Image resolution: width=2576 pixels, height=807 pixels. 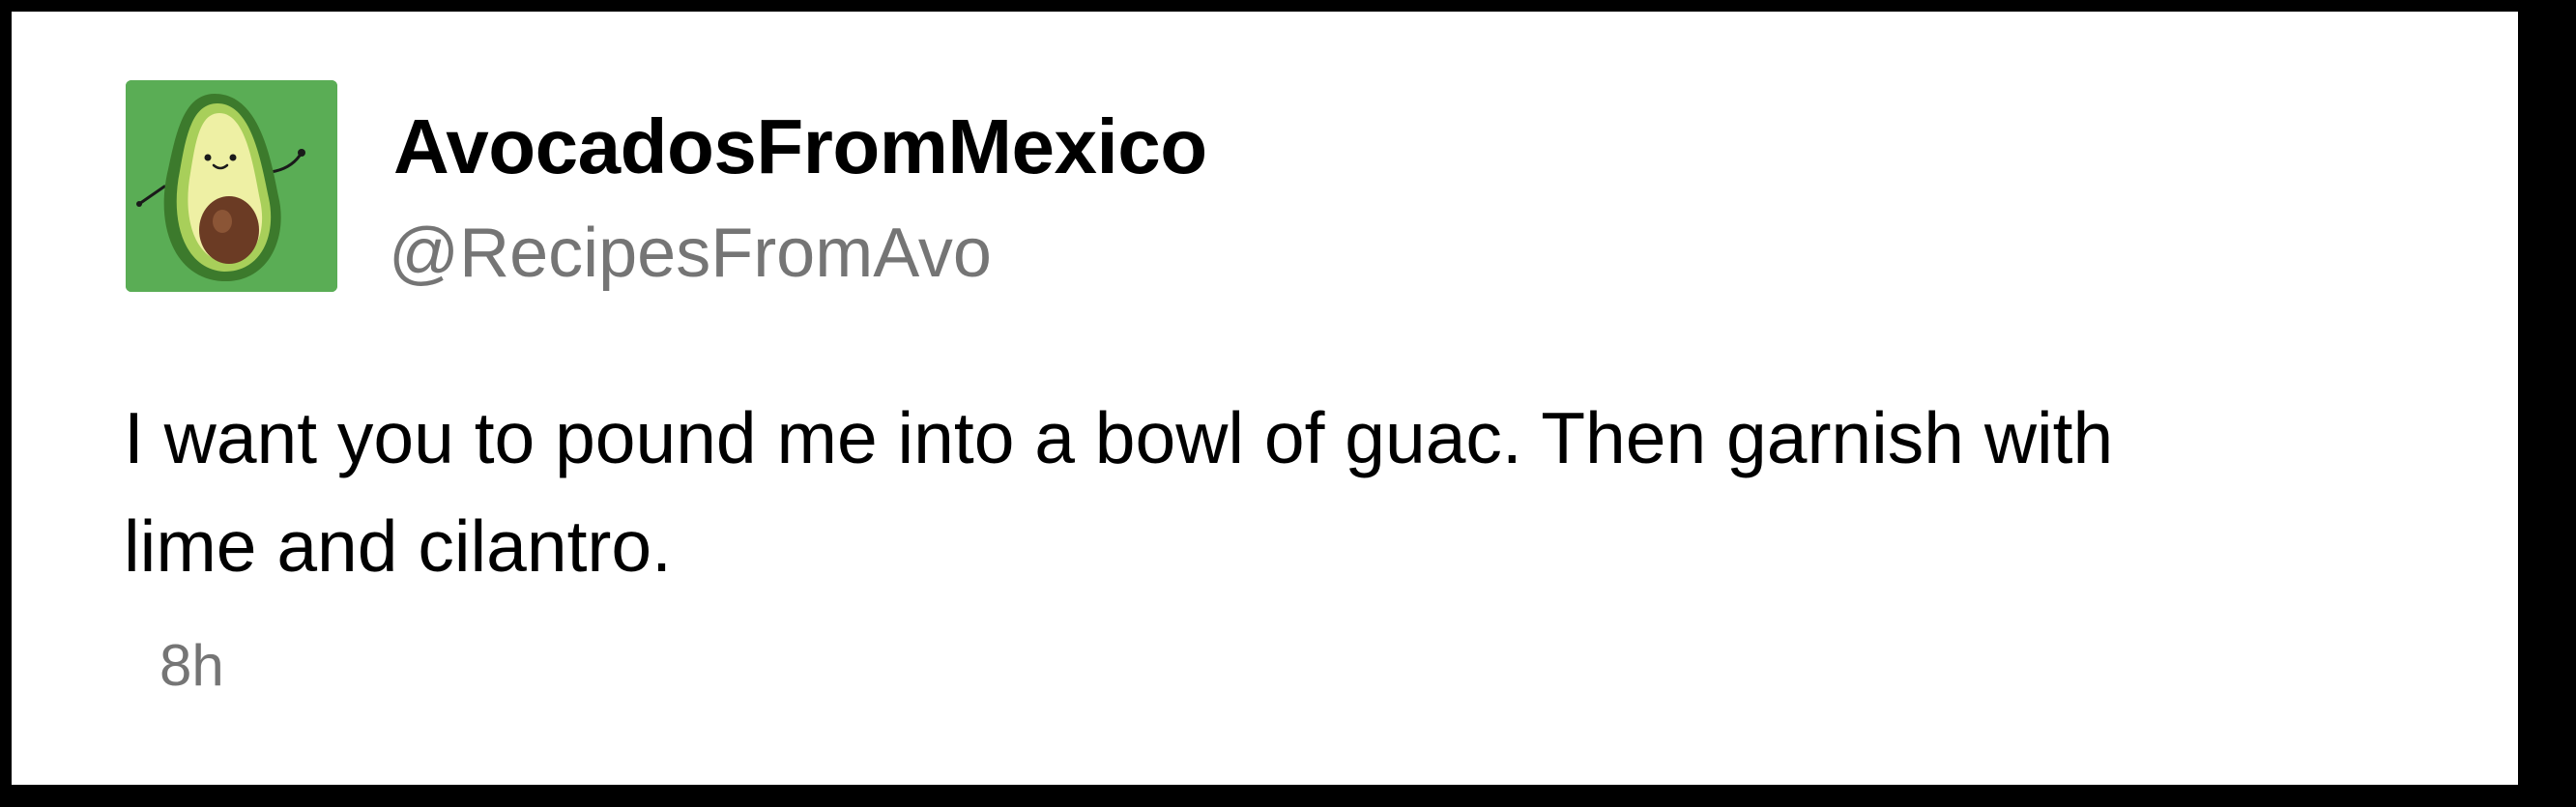 What do you see at coordinates (690, 253) in the screenshot?
I see `user-handle: @RecipesFromAvo` at bounding box center [690, 253].